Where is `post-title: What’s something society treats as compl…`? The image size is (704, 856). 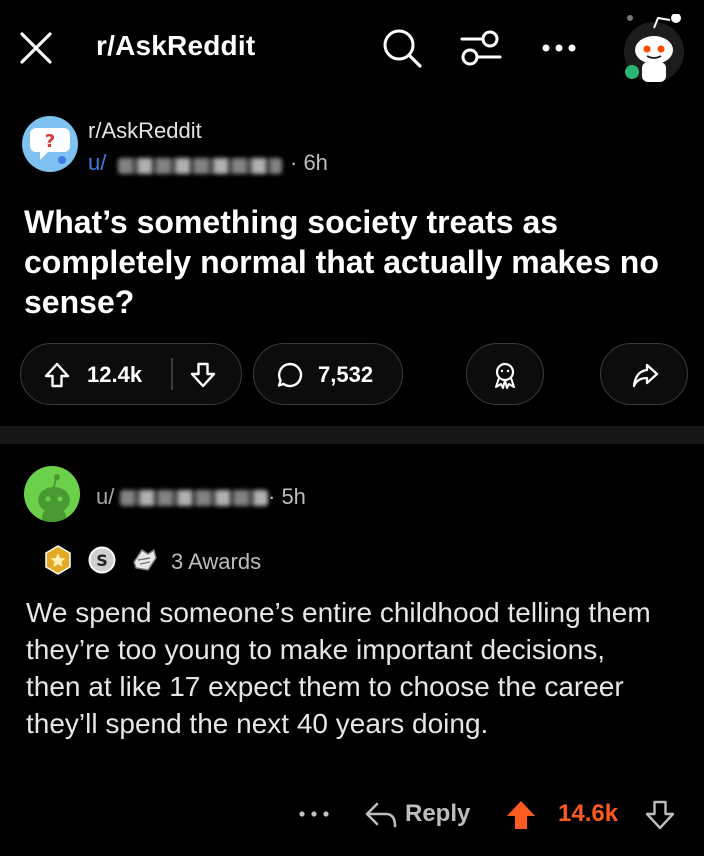
post-title: What’s something society treats as compl… is located at coordinates (349, 262).